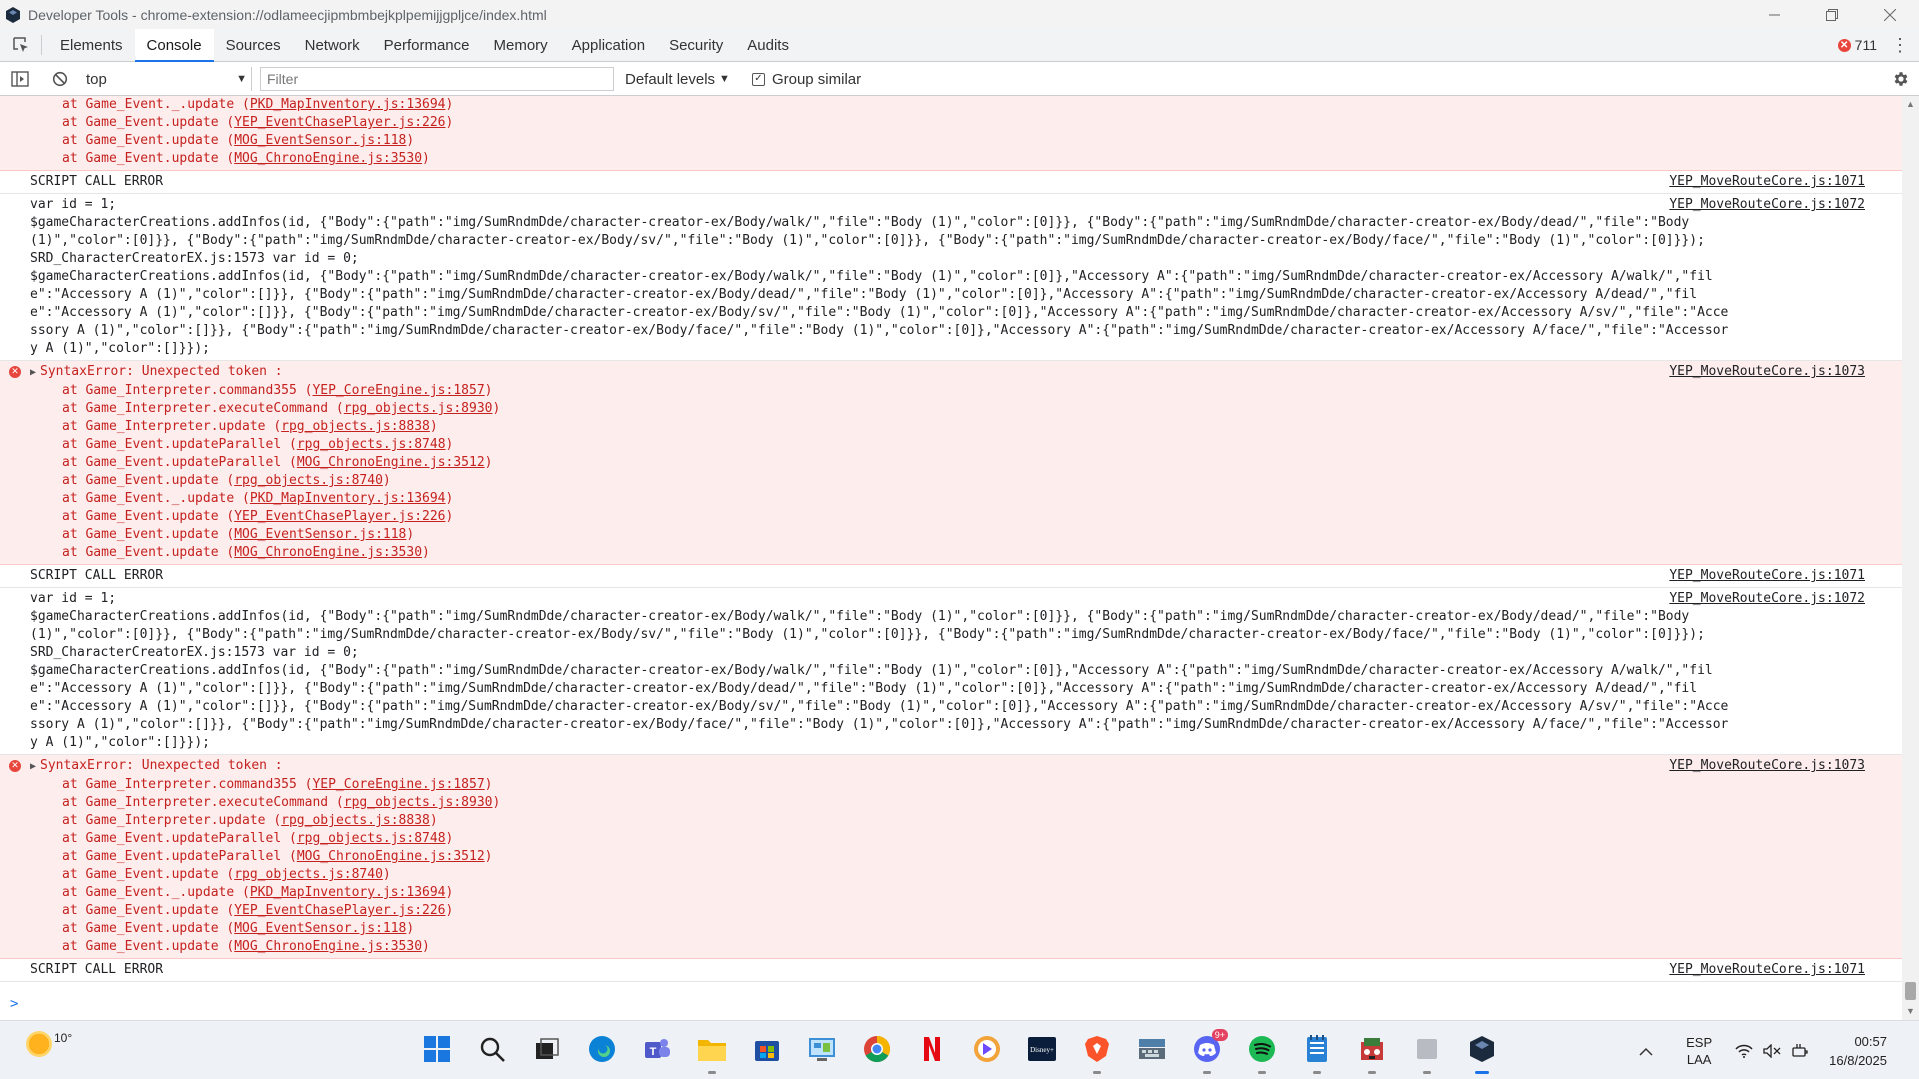  Describe the element at coordinates (49, 1044) in the screenshot. I see `weather-widget: 10°` at that location.